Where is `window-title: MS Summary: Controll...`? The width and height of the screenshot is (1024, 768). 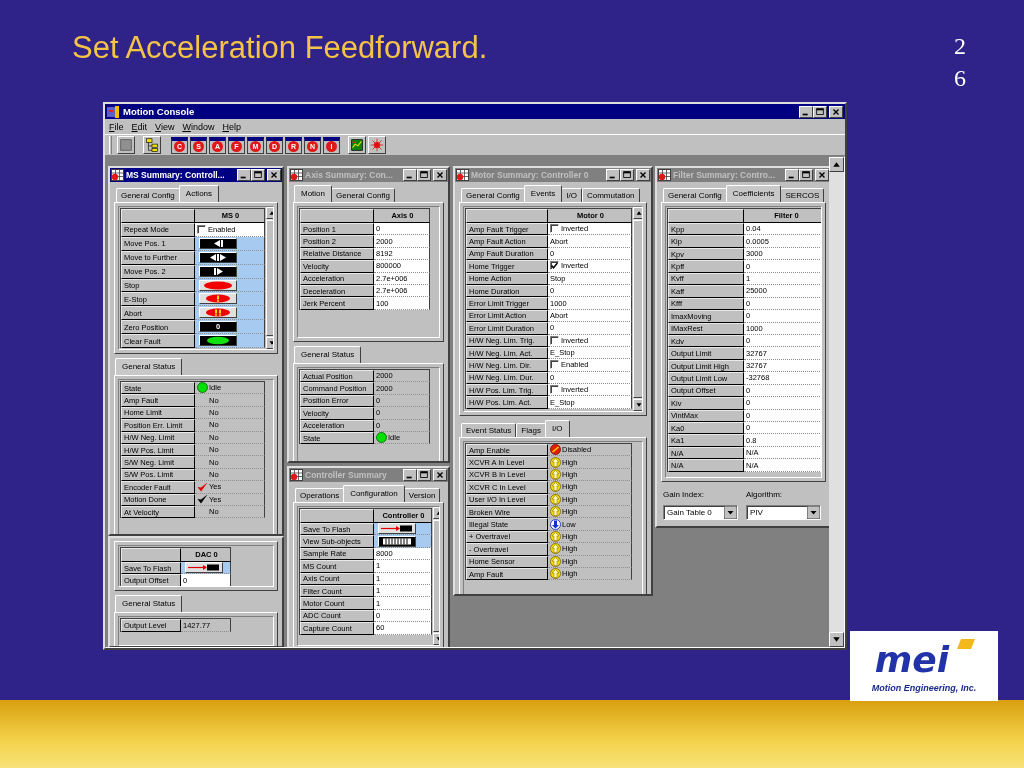
window-title: MS Summary: Controll... is located at coordinates (175, 175).